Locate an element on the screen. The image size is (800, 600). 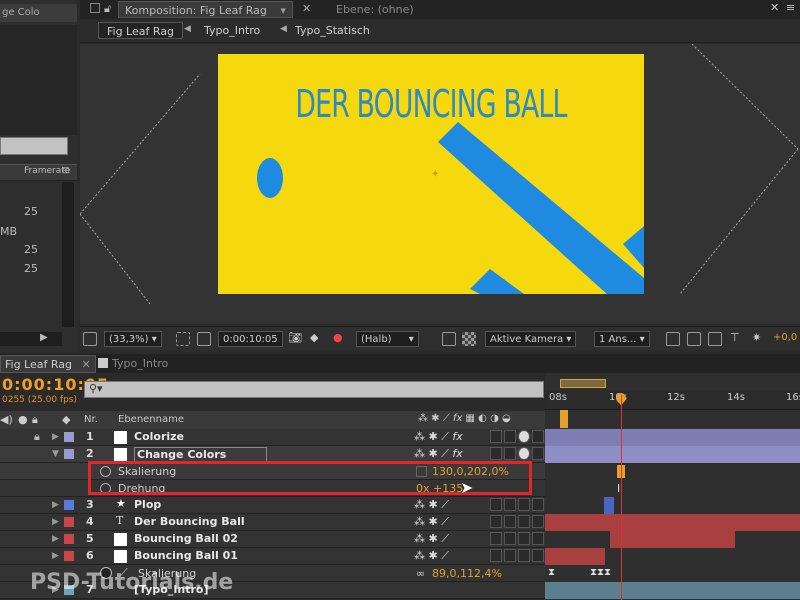
tab-fig-leaf-rag: Fig Leaf Rag ✕ is located at coordinates (48, 364).